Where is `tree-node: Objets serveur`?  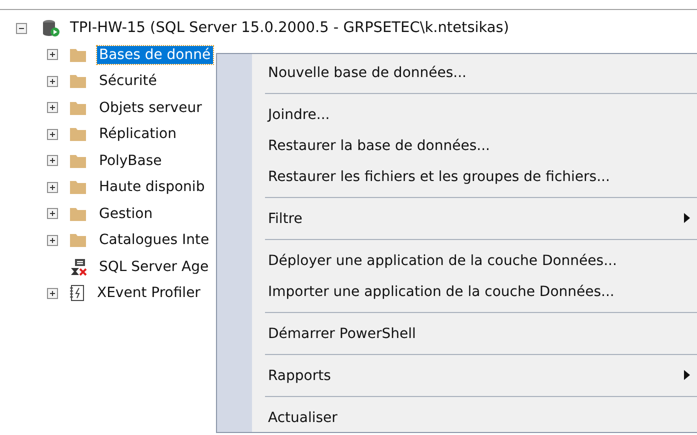
tree-node: Objets serveur is located at coordinates (150, 107).